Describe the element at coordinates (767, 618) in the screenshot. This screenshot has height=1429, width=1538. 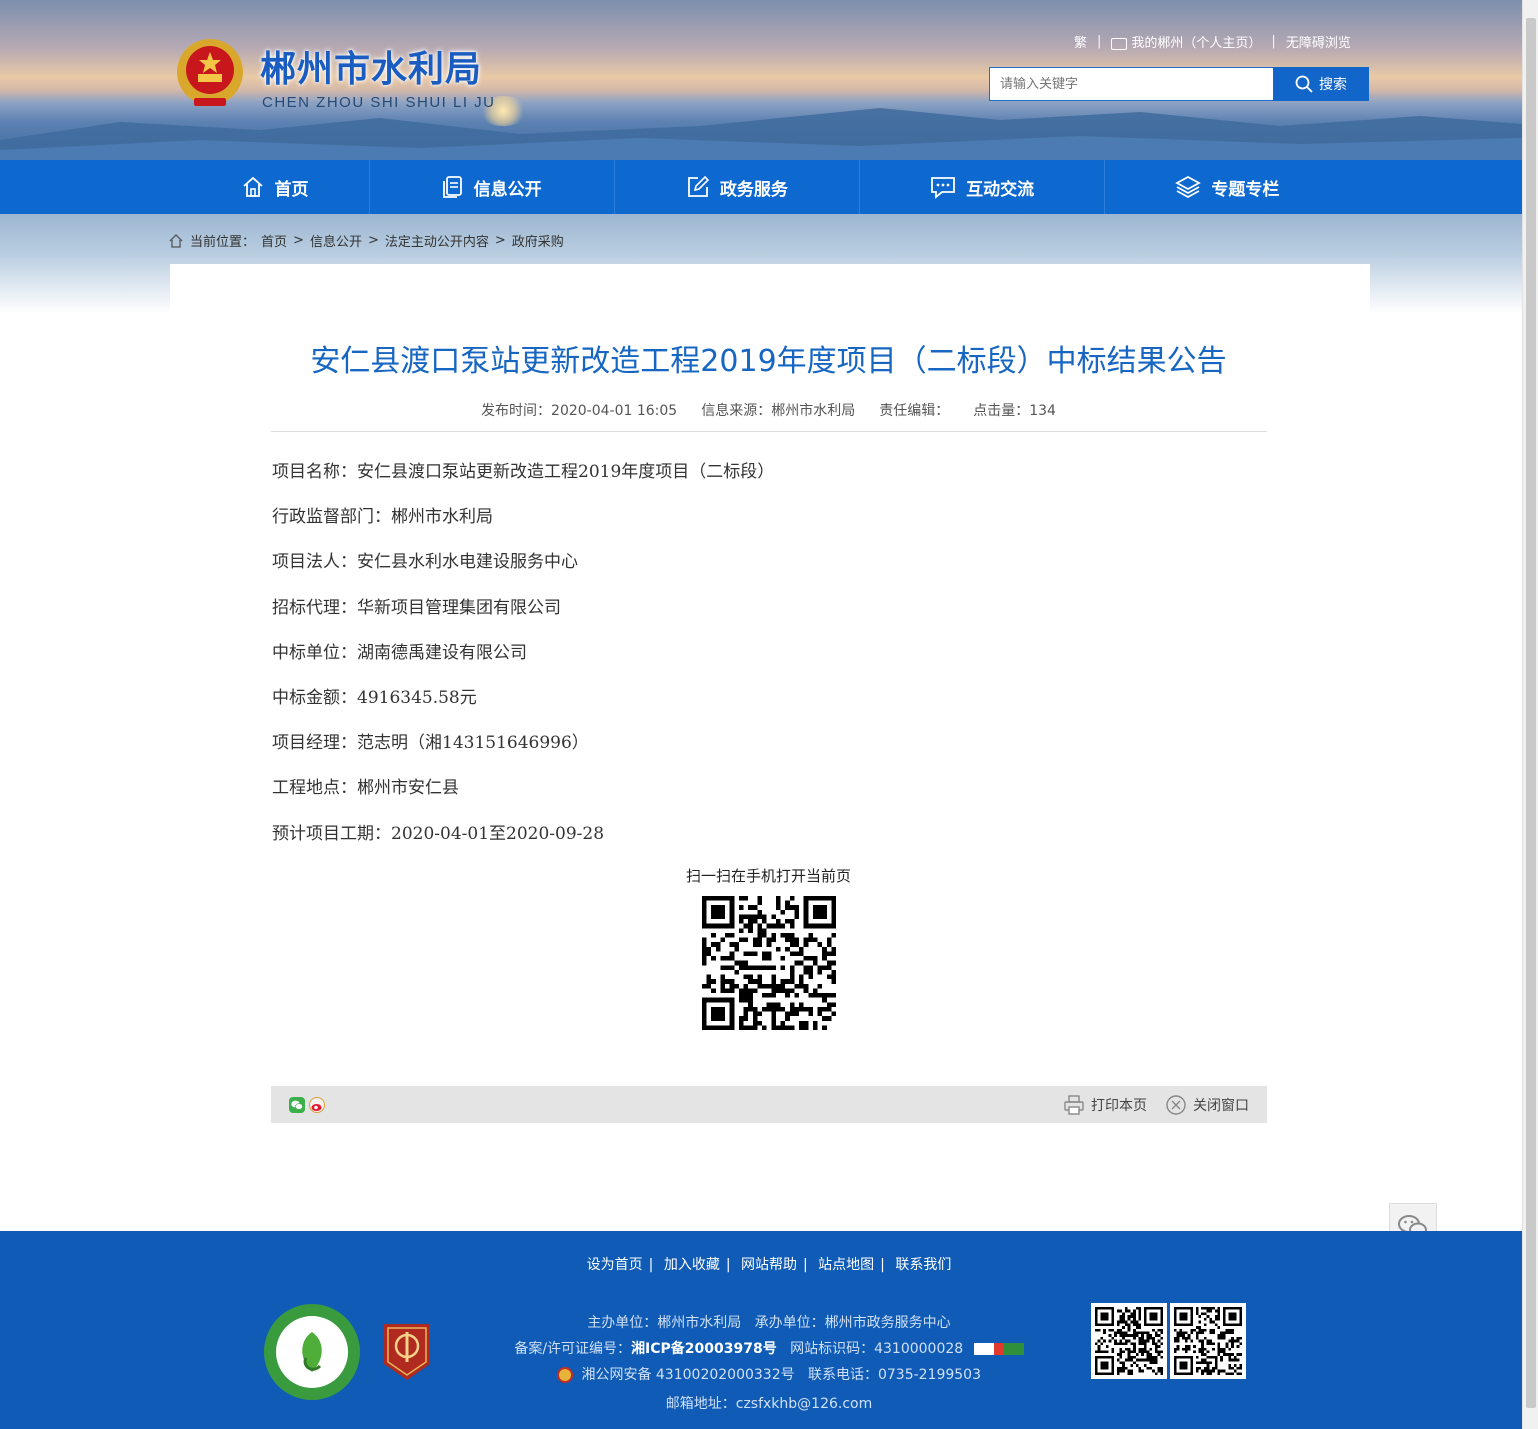
I see `field-tender-agent: 招标代理：华新项目管理集团有限公司` at that location.